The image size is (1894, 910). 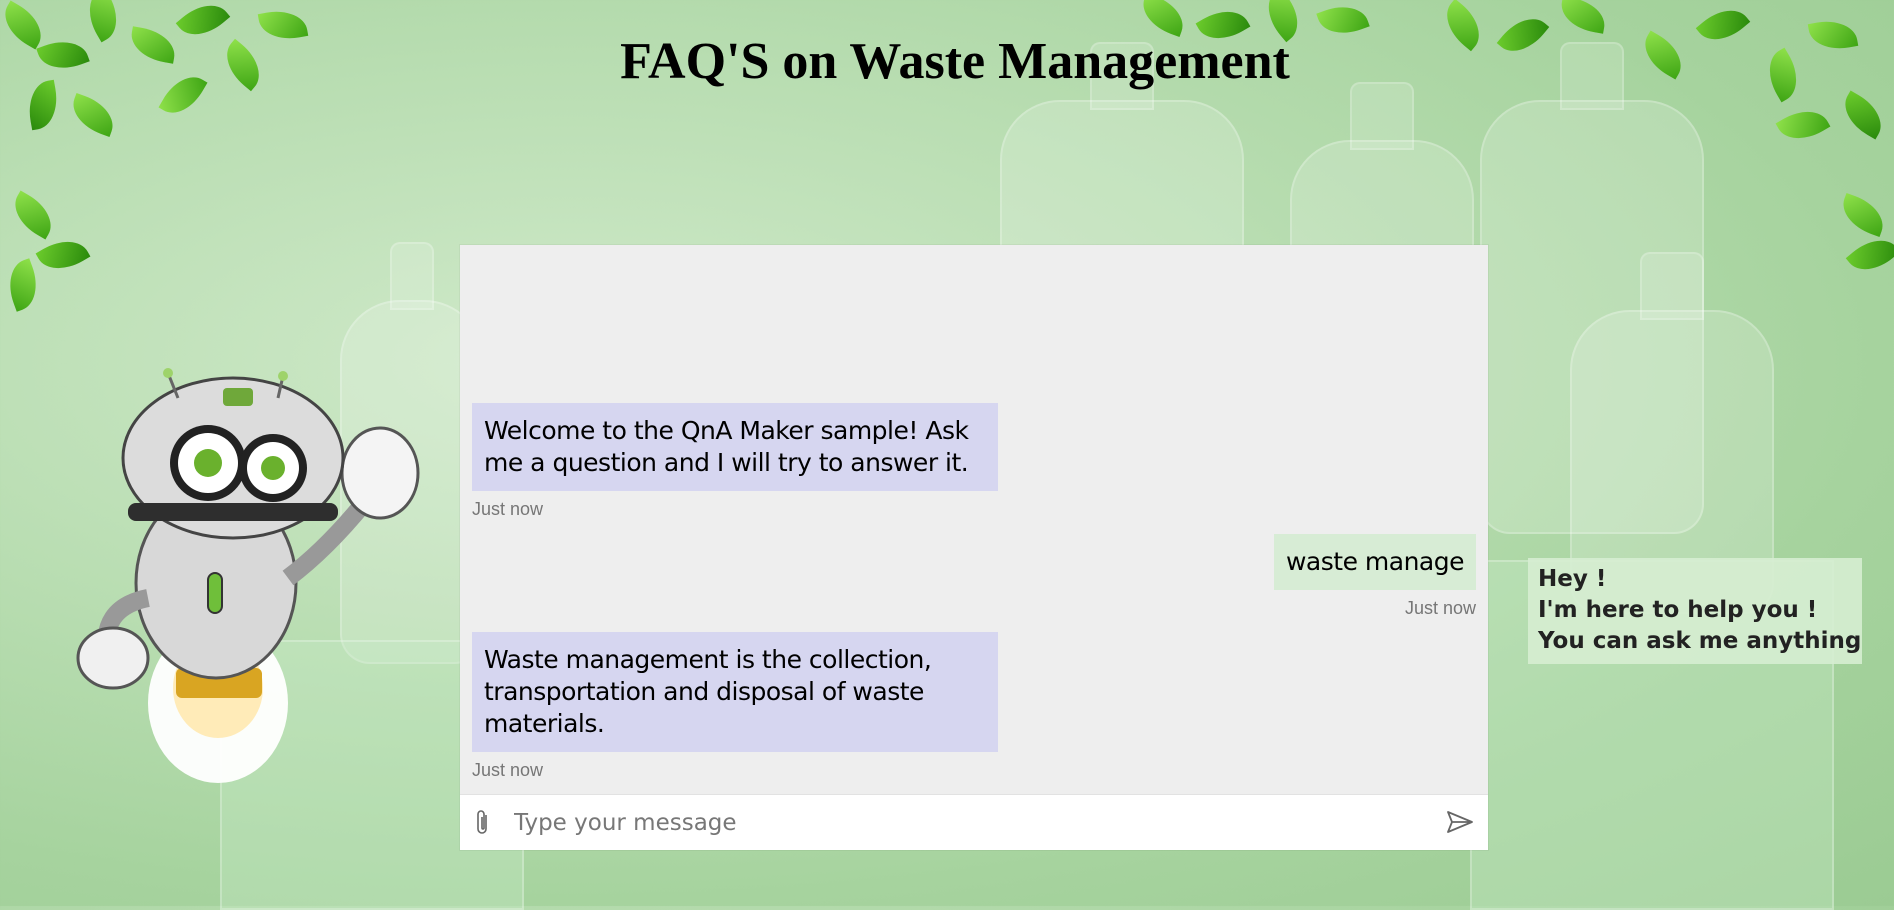 I want to click on helper-line: You can ask me anything, so click(x=1700, y=641).